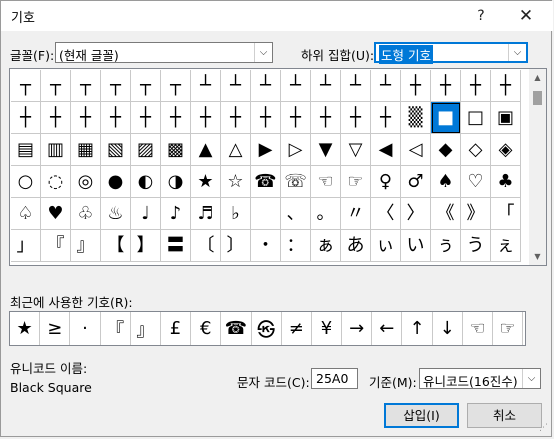 Image resolution: width=554 pixels, height=439 pixels. What do you see at coordinates (386, 246) in the screenshot?
I see `symbol-cell: ぃ` at bounding box center [386, 246].